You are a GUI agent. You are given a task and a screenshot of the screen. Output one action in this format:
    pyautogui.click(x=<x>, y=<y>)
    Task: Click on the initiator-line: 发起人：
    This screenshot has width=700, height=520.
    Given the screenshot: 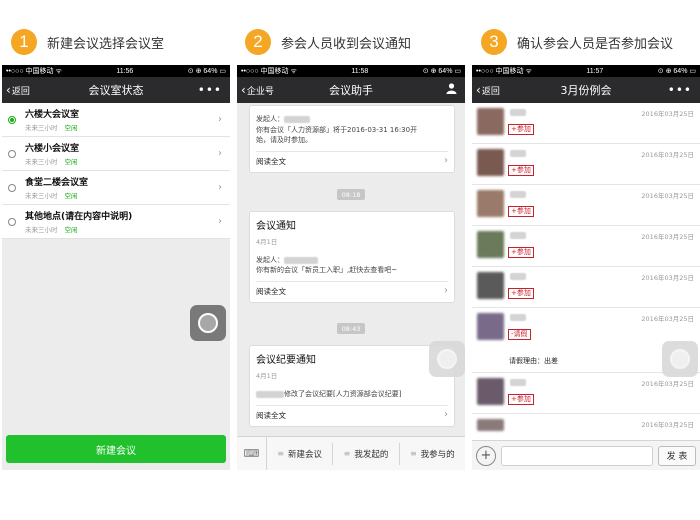 What is the action you would take?
    pyautogui.click(x=352, y=119)
    